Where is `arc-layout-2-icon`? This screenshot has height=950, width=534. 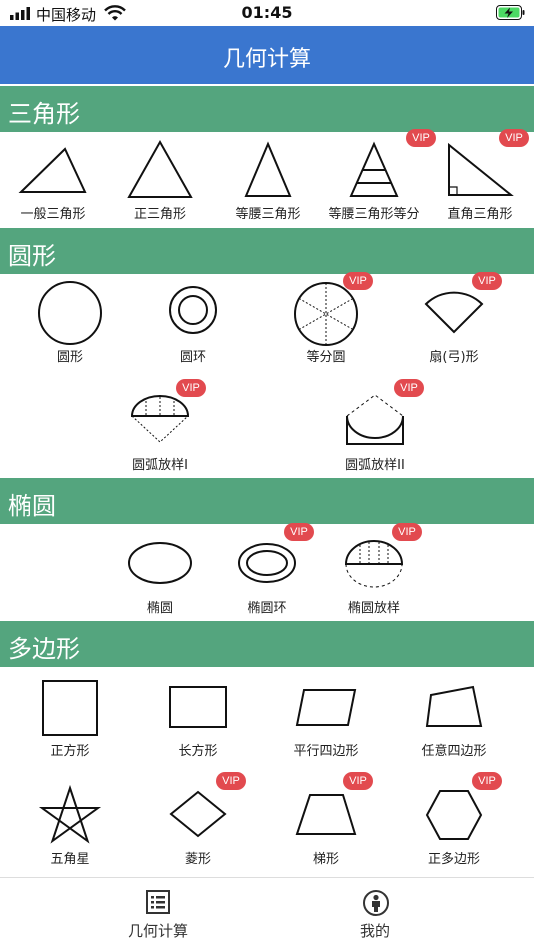 arc-layout-2-icon is located at coordinates (375, 419).